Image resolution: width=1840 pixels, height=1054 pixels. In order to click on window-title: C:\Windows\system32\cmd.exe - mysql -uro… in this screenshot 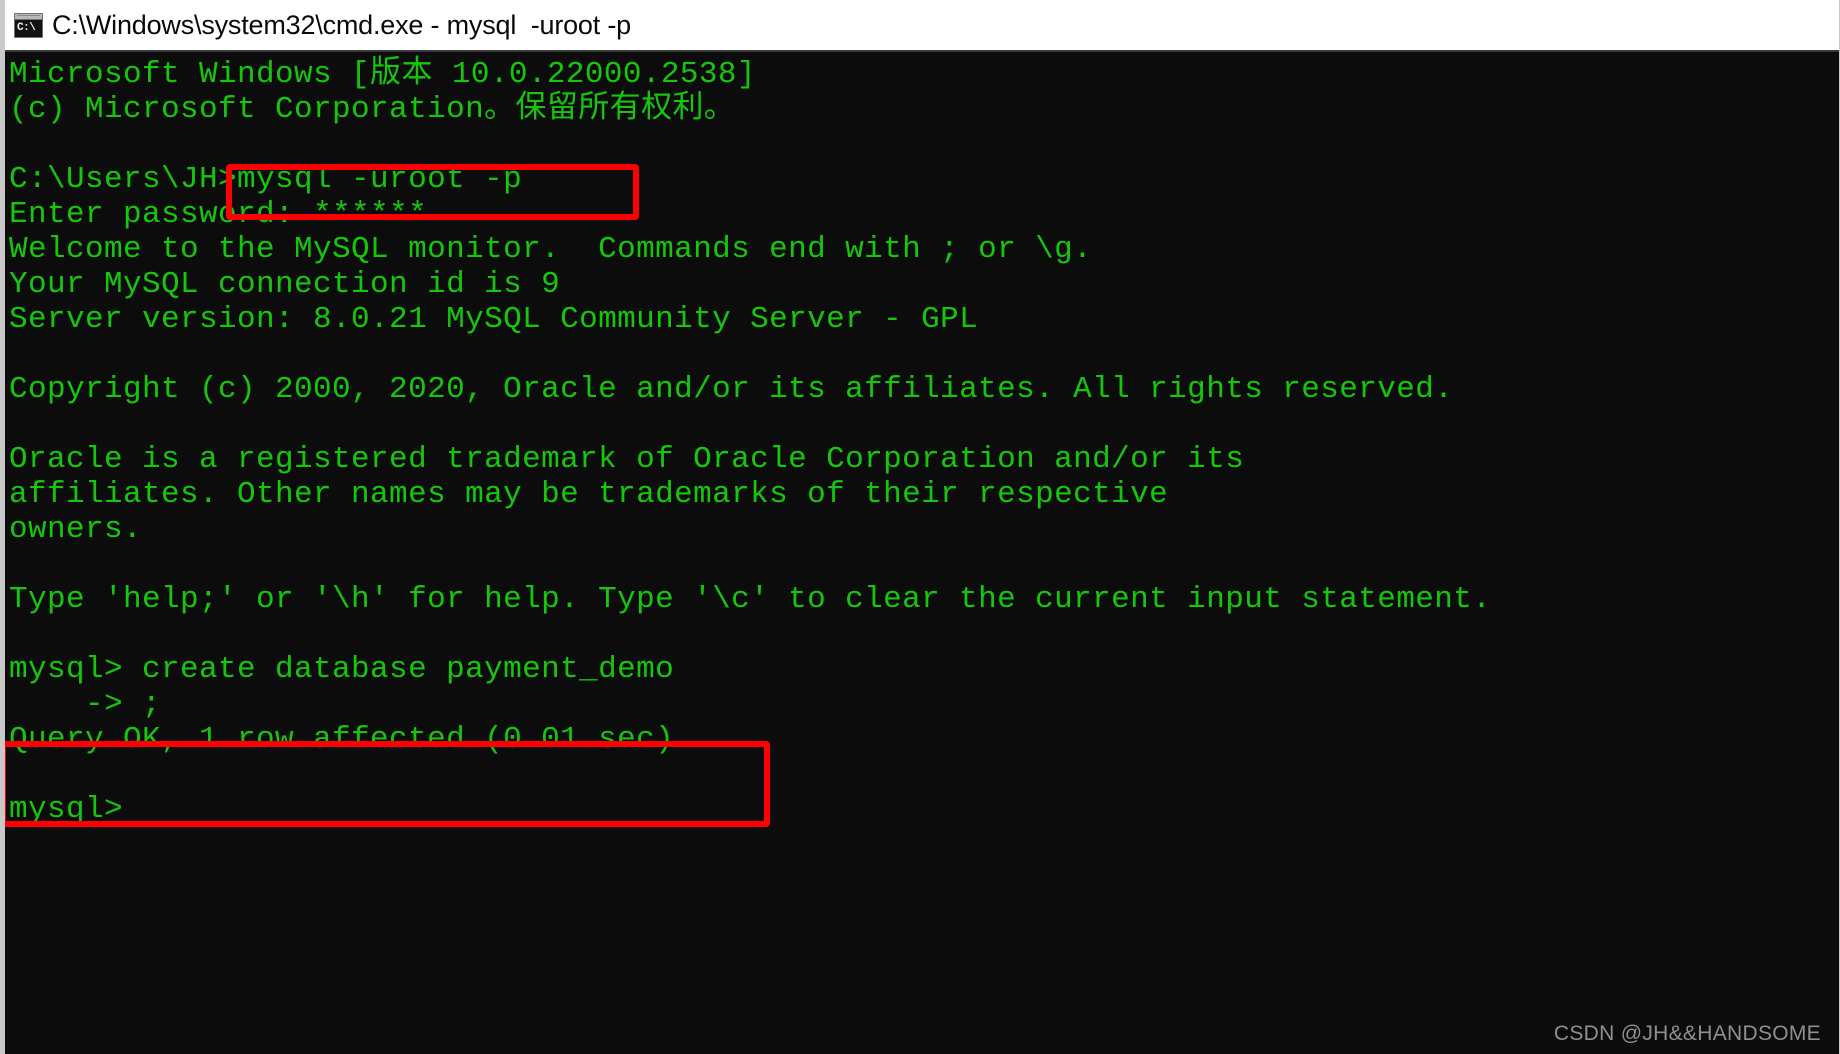, I will do `click(341, 24)`.